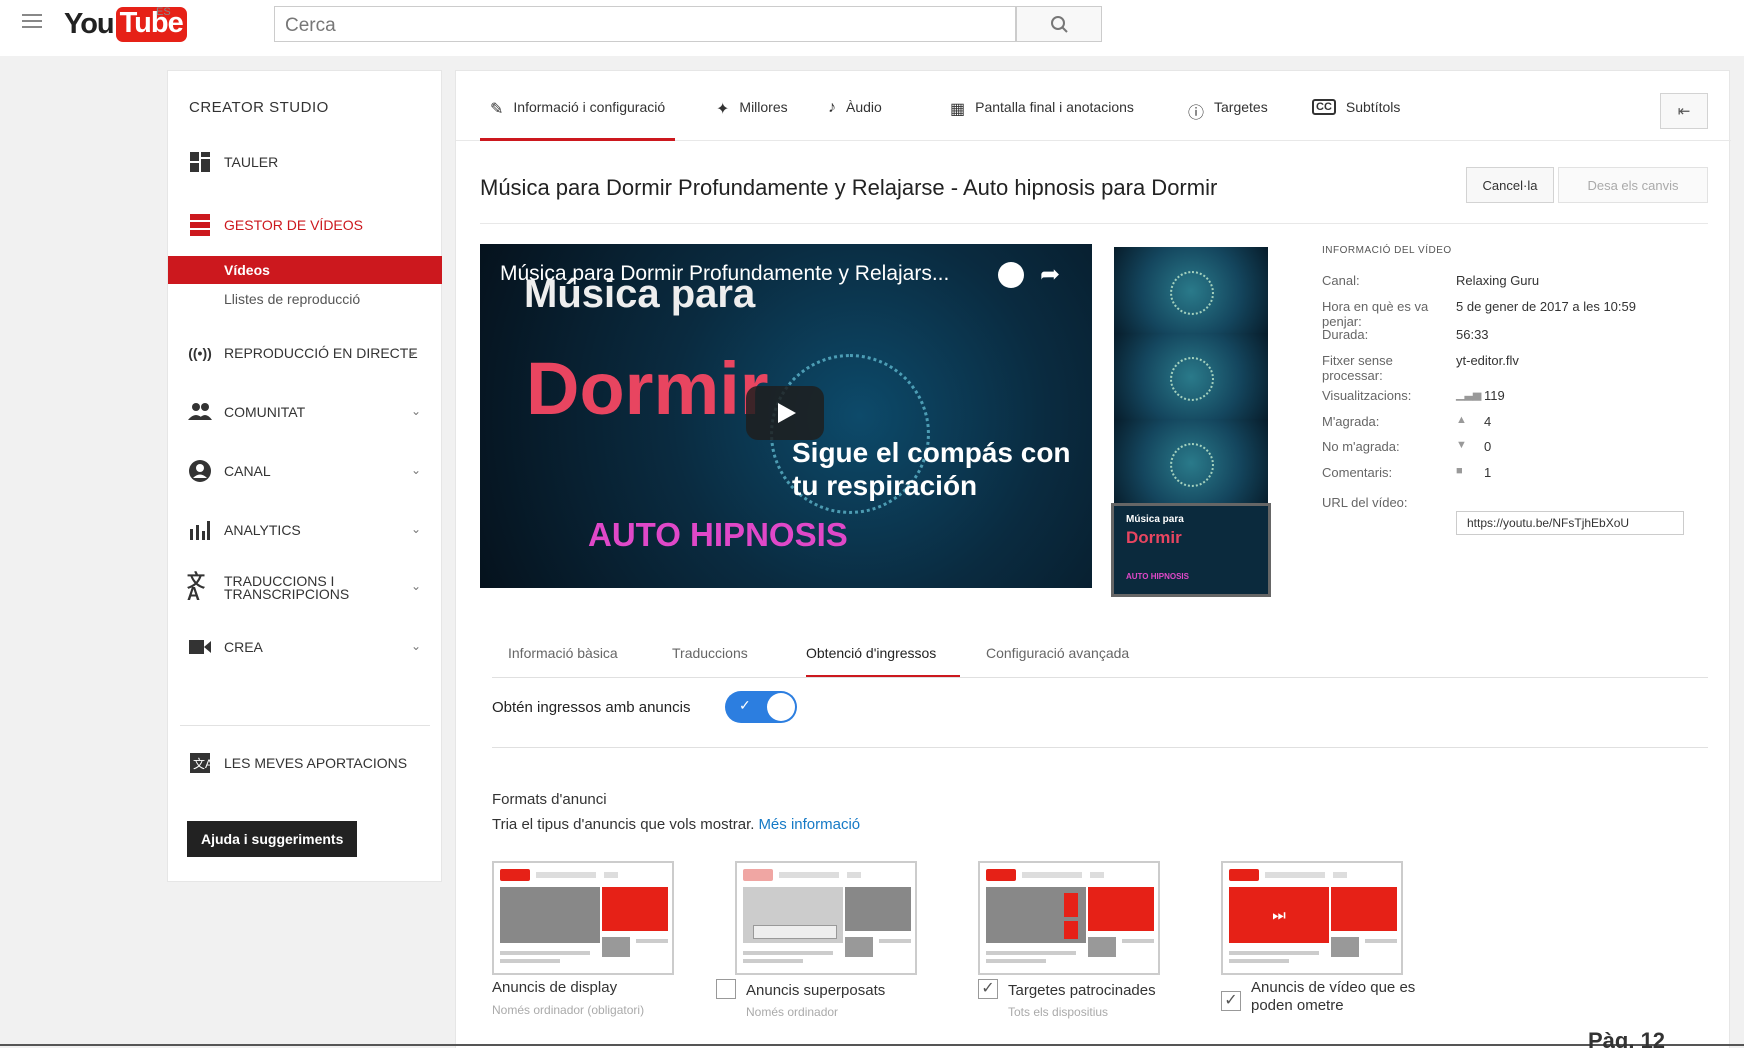  I want to click on sidebar-item-analytics: ANALYTICS ⌄, so click(305, 530).